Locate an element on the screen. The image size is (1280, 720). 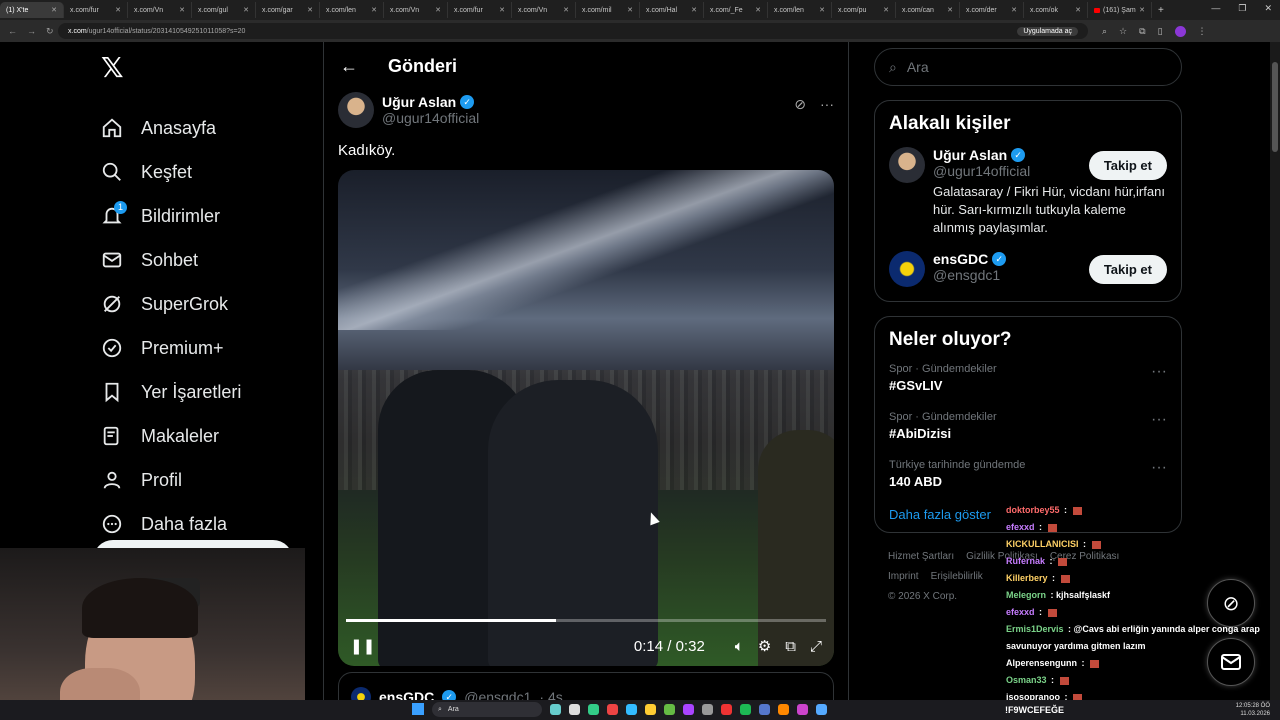
nav-item-notifications: 1 Bildirimler is located at coordinates (205, 216).